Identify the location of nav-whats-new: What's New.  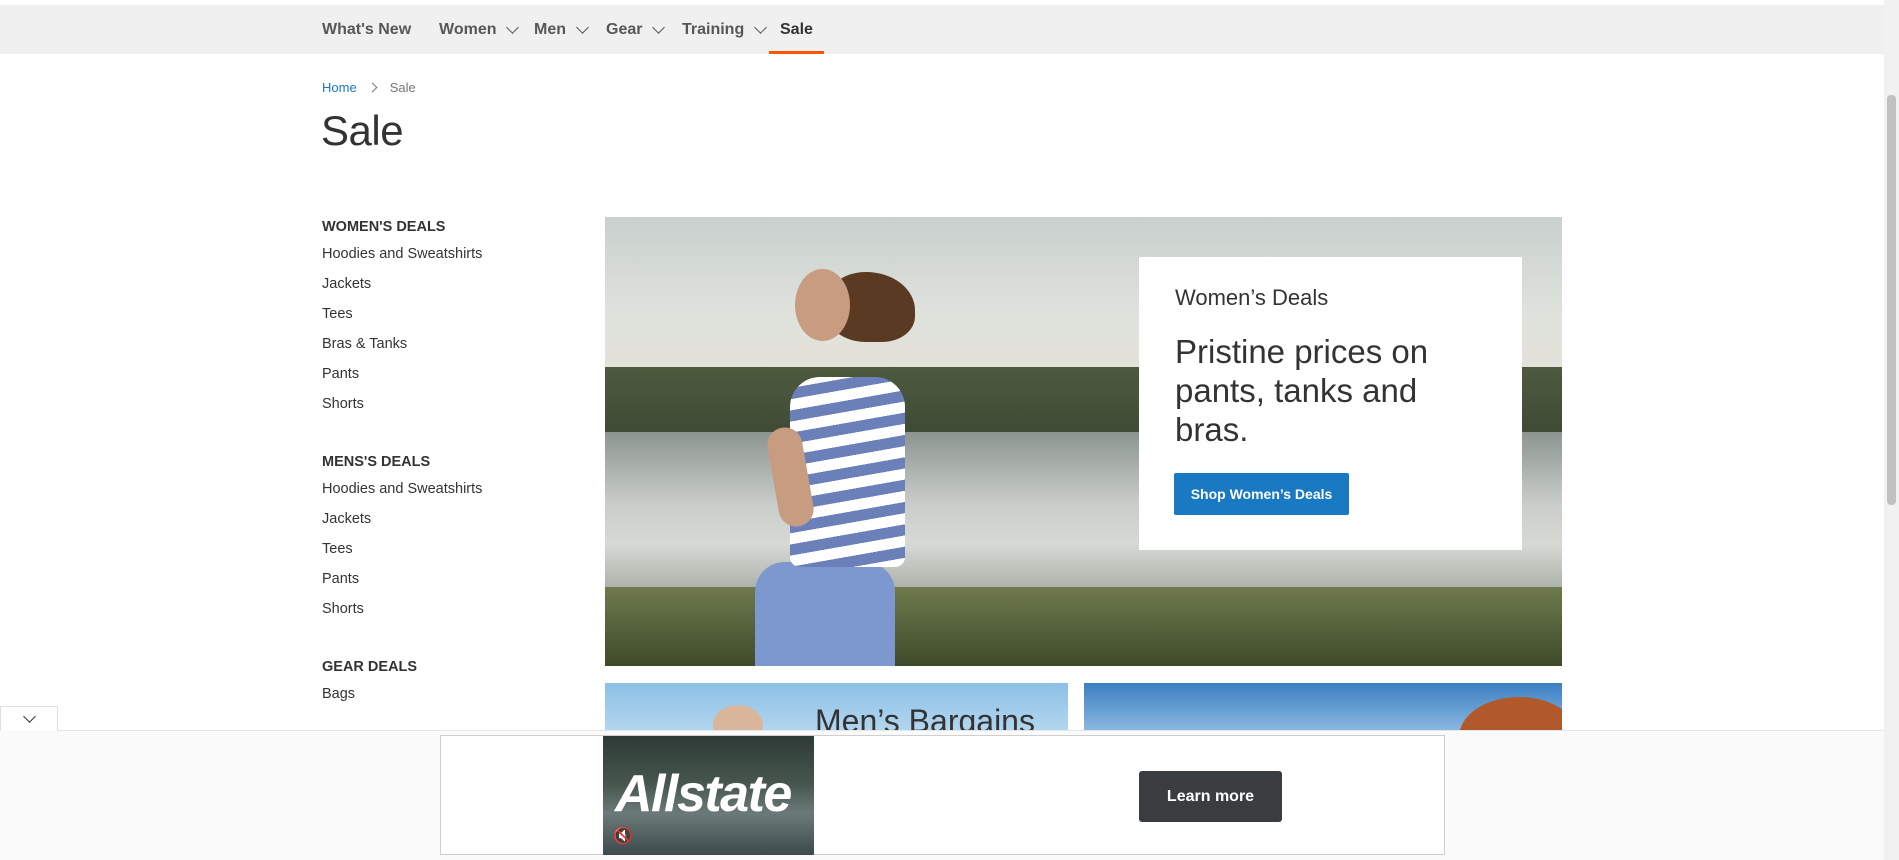
(366, 29).